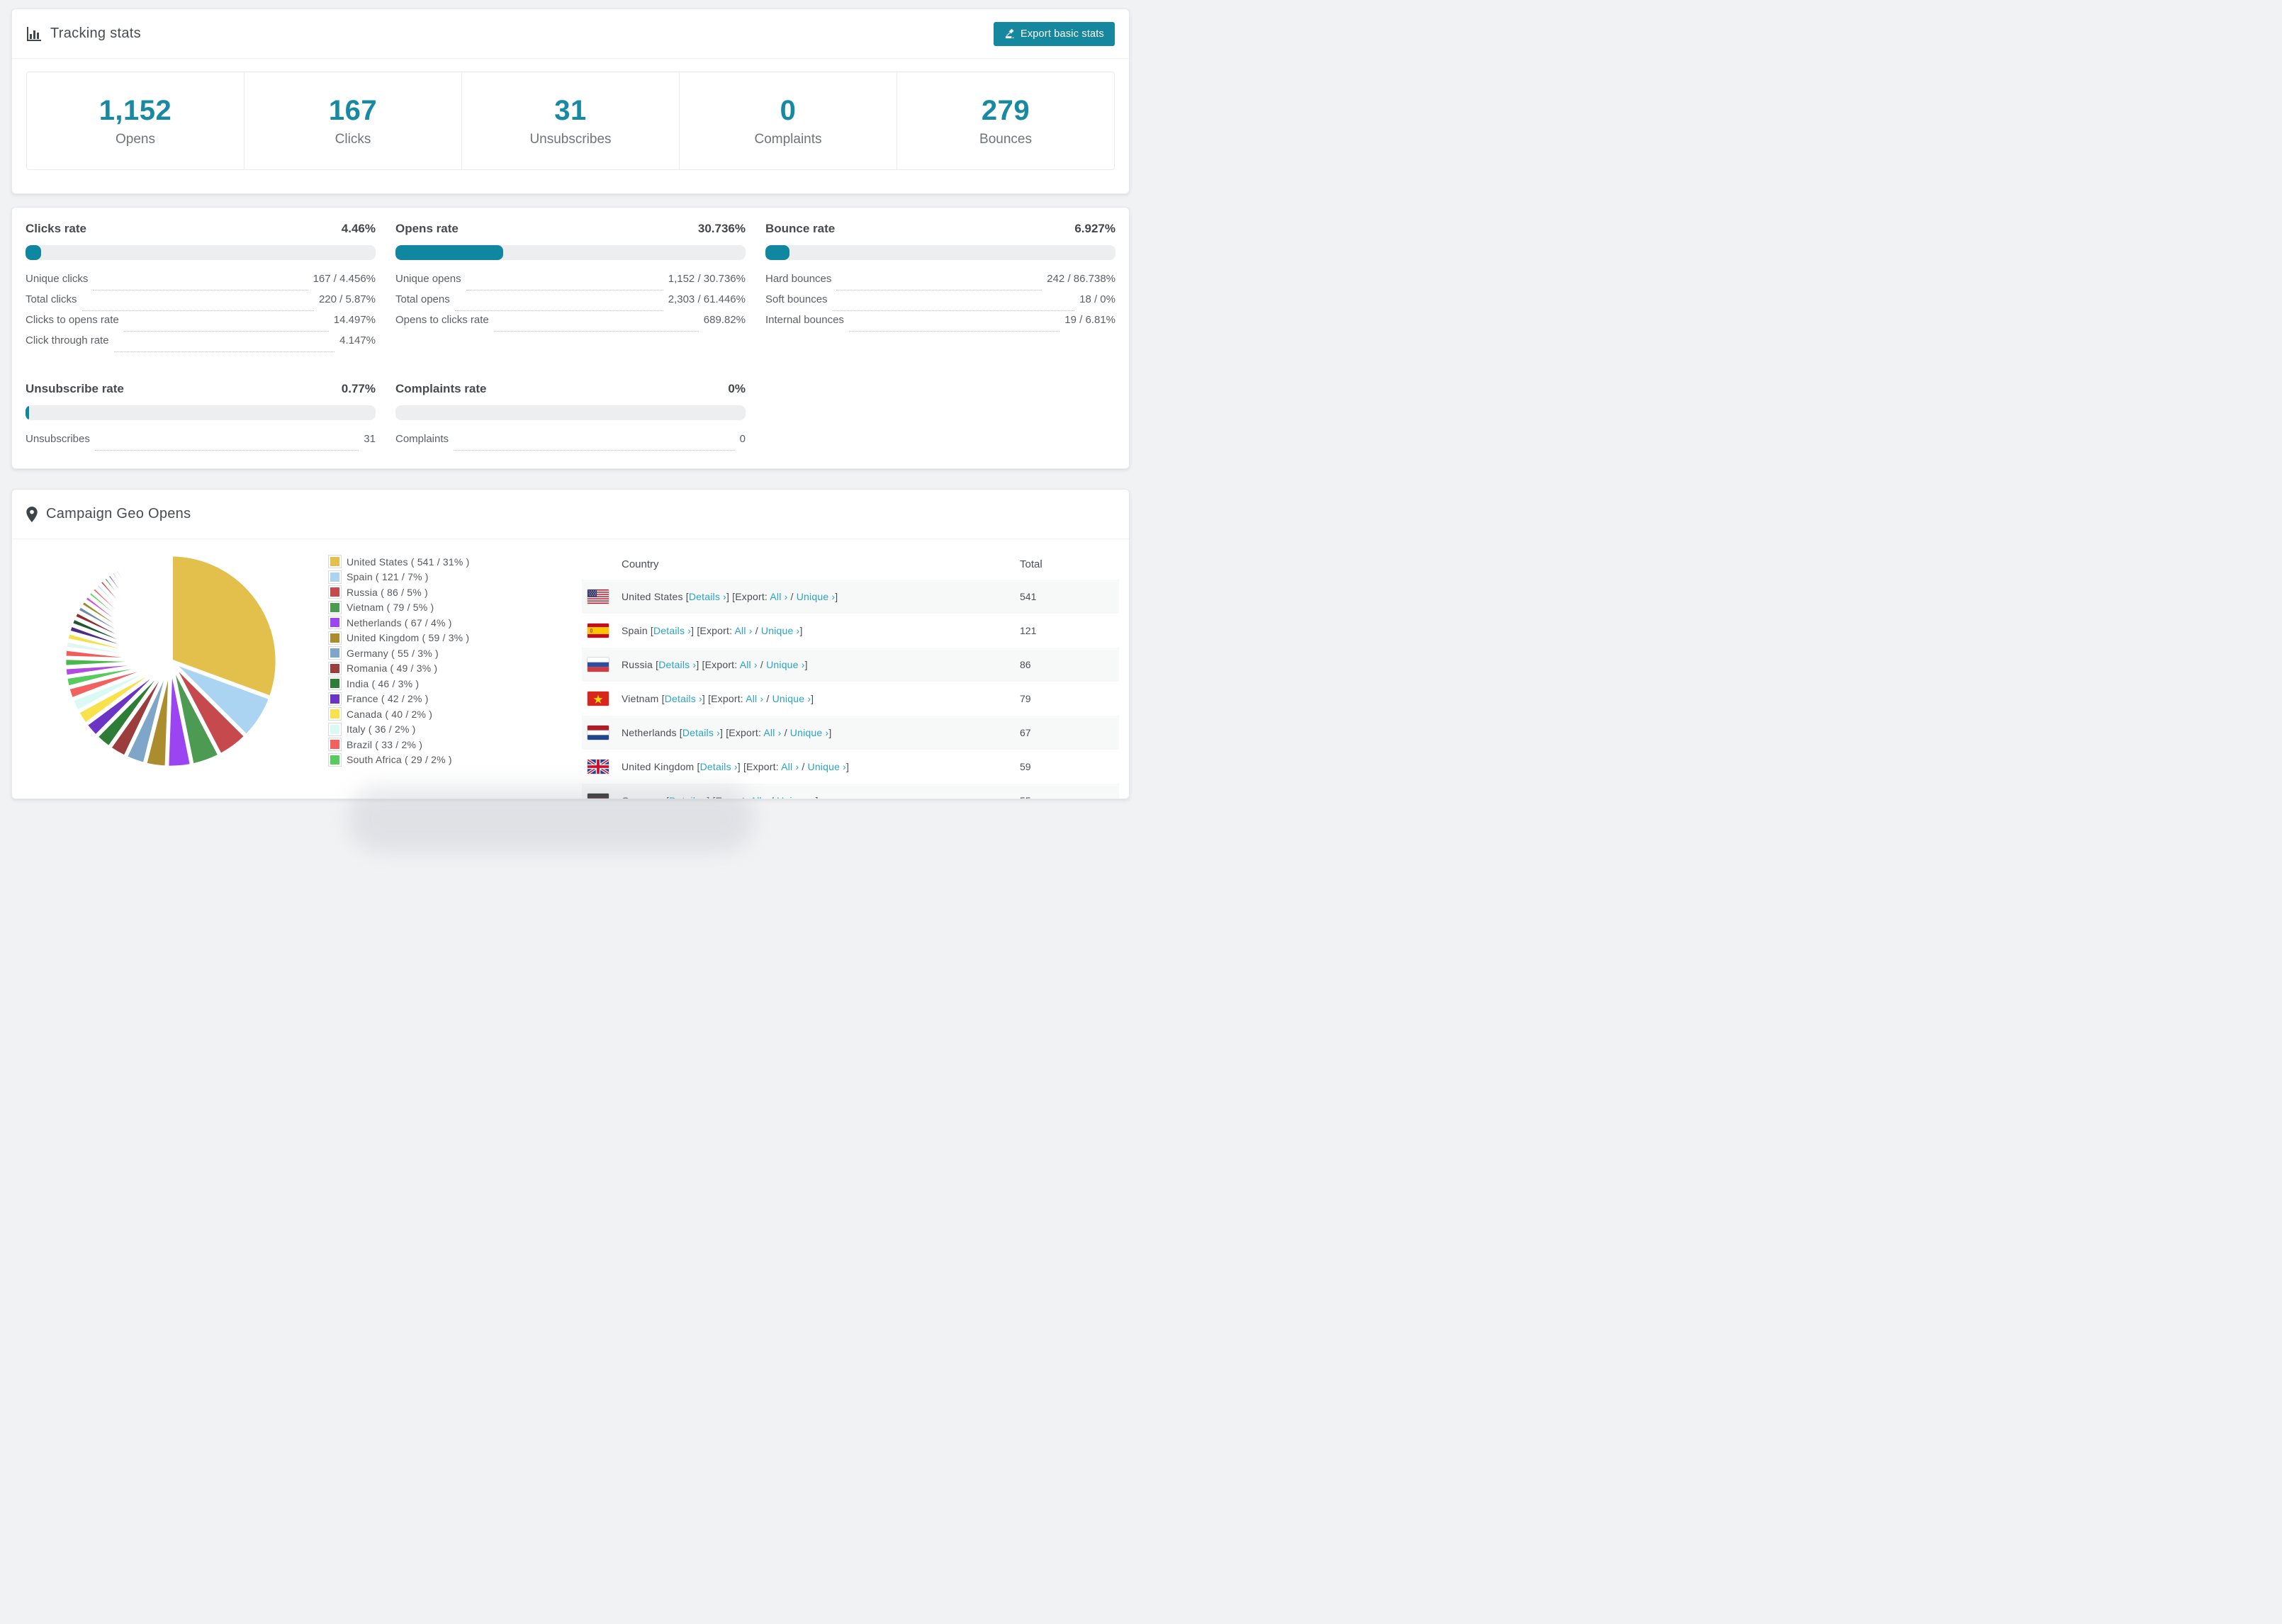 This screenshot has height=1624, width=2282. I want to click on metric-value: 31, so click(370, 439).